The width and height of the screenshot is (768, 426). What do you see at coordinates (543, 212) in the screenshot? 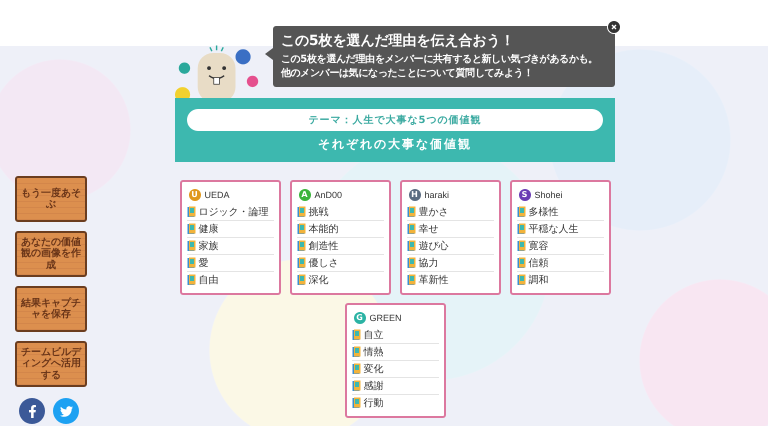
I see `value-label: 多様性` at bounding box center [543, 212].